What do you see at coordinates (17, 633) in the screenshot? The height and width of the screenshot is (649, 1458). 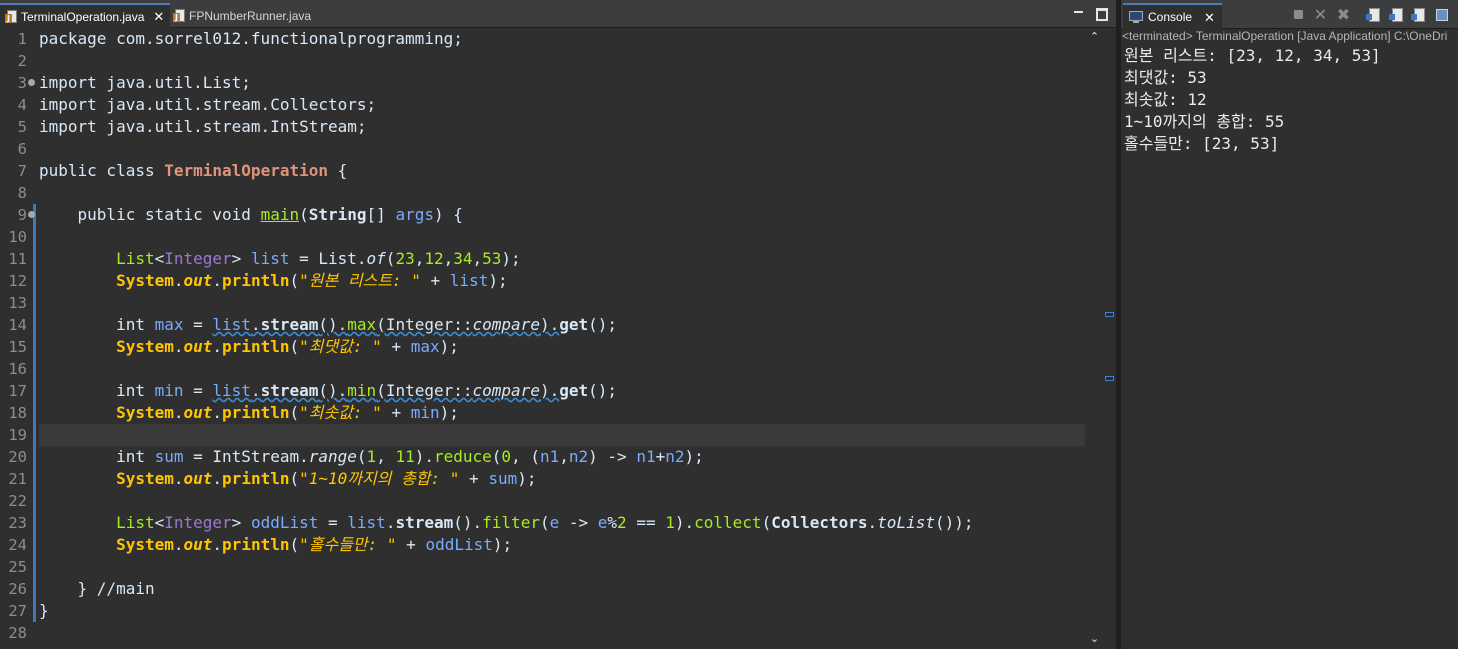 I see `line-number: 28` at bounding box center [17, 633].